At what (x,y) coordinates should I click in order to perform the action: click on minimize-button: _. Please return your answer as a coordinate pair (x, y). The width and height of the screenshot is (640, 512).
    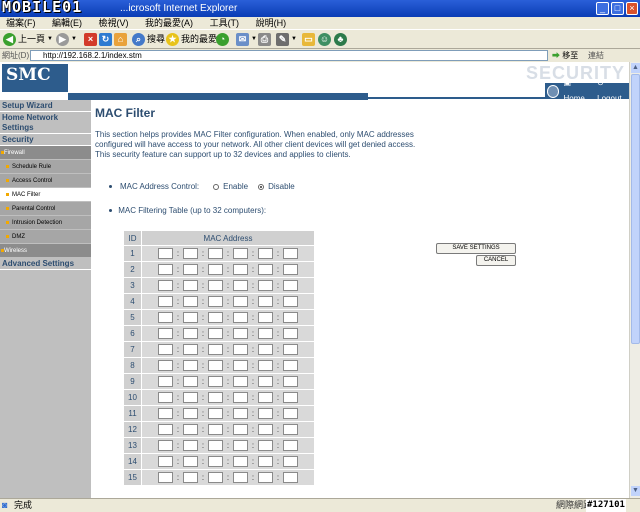
    Looking at the image, I should click on (602, 8).